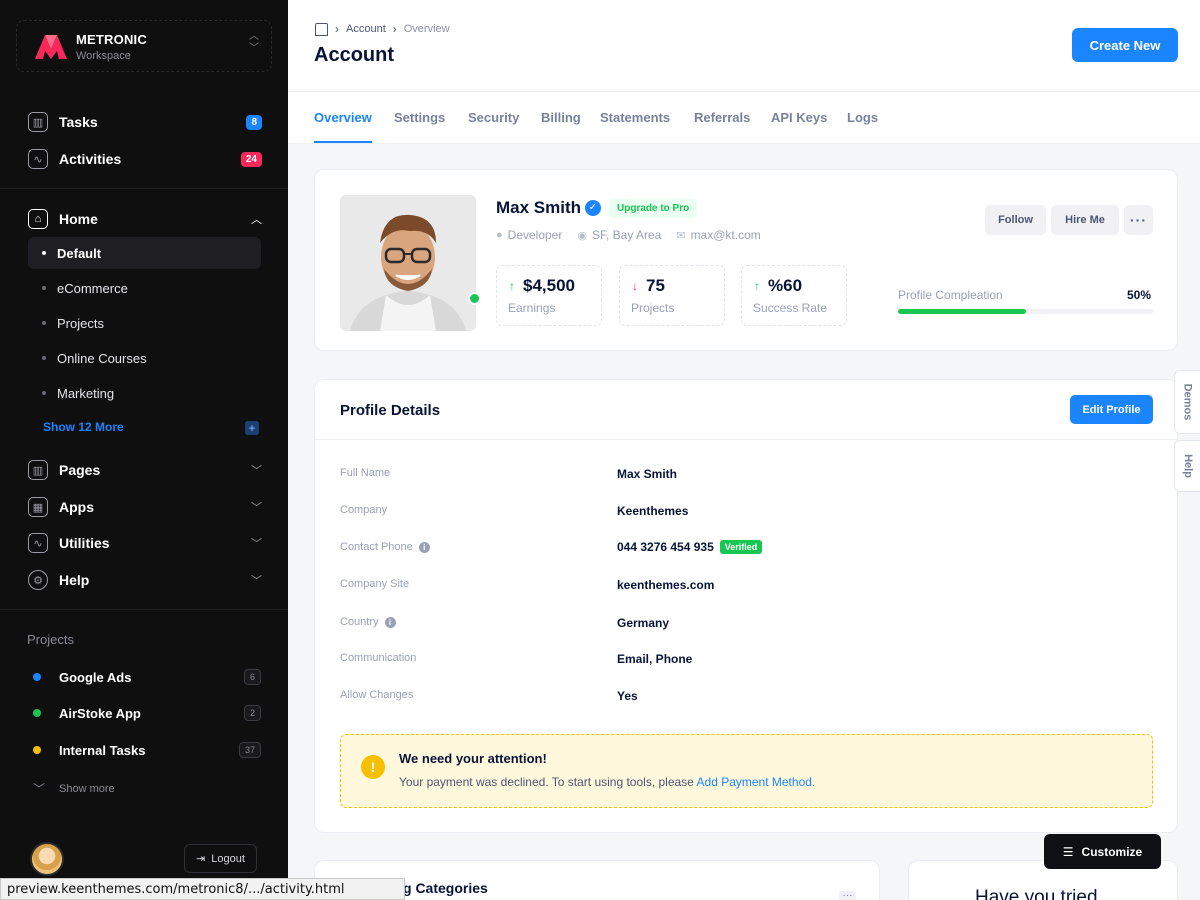  Describe the element at coordinates (102, 750) in the screenshot. I see `project-label: Internal Tasks` at that location.